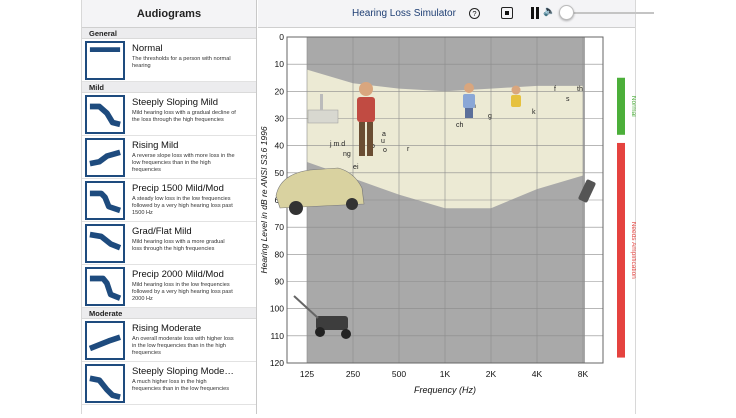 This screenshot has width=736, height=418. What do you see at coordinates (323, 116) in the screenshot?
I see `faucet-icon` at bounding box center [323, 116].